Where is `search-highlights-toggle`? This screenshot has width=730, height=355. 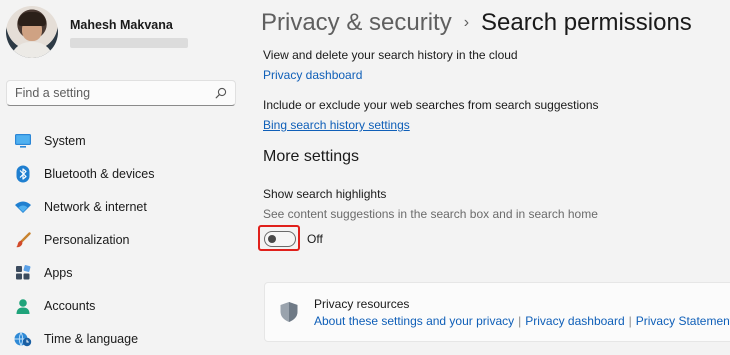 search-highlights-toggle is located at coordinates (280, 239).